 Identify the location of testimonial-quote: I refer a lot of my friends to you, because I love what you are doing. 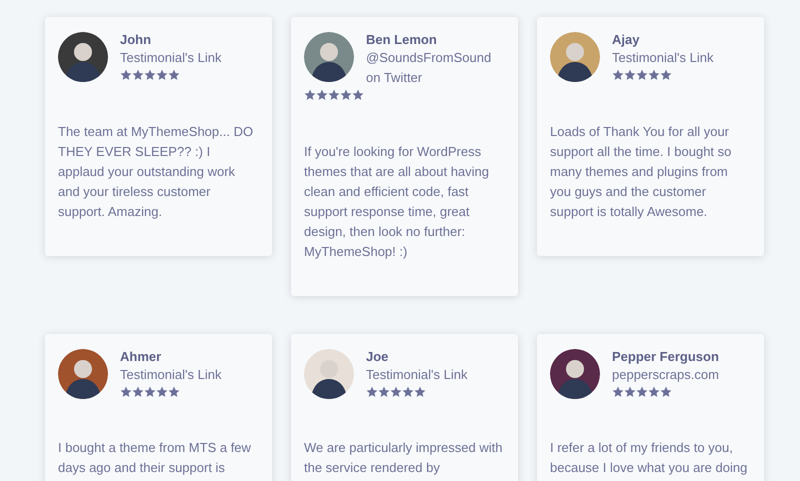
(649, 458).